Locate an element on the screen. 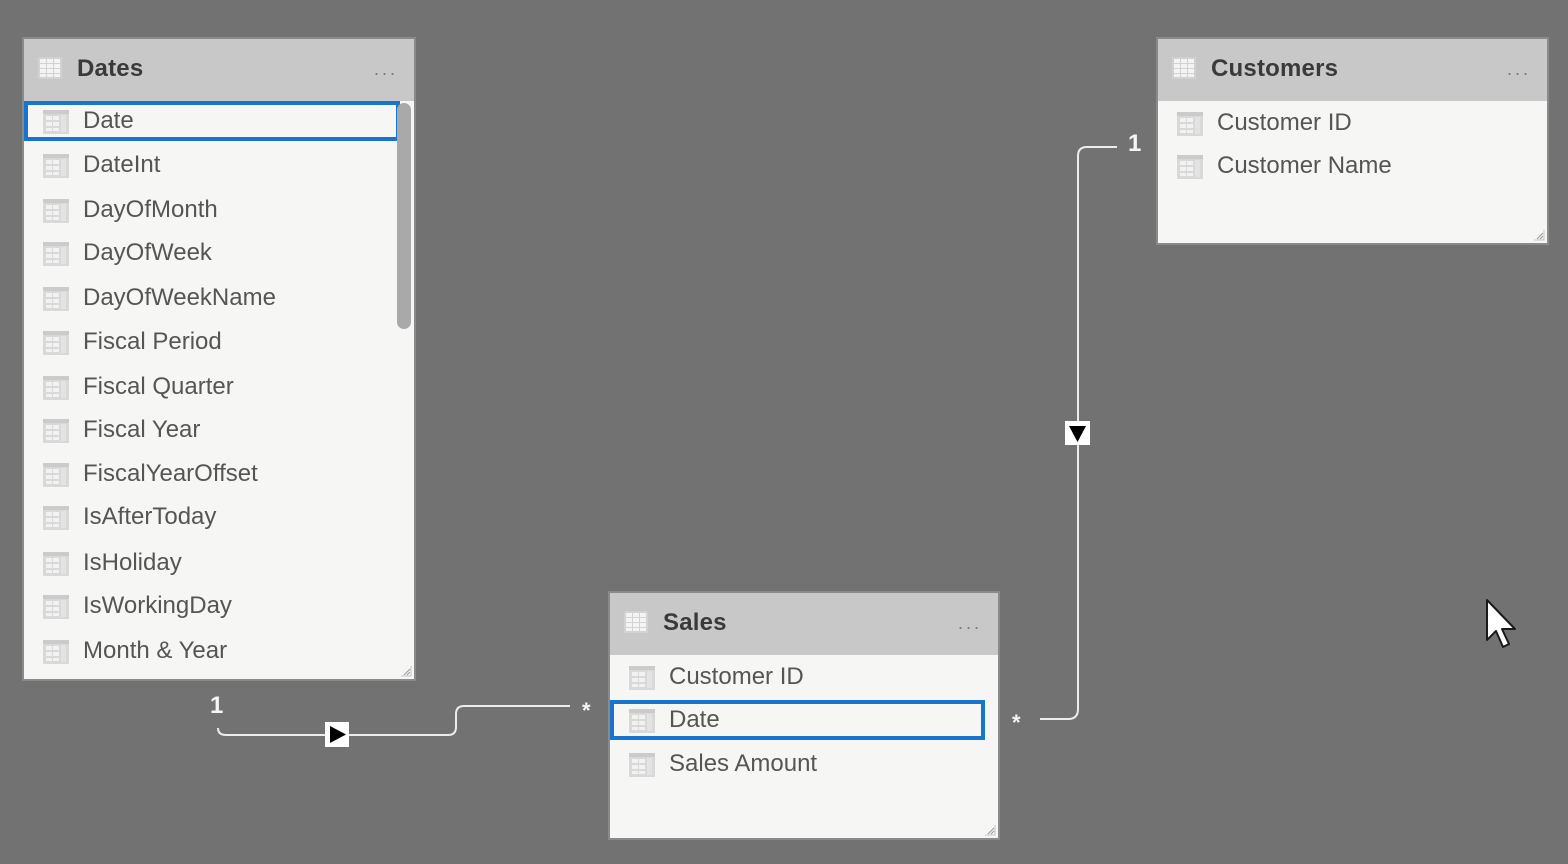 Image resolution: width=1568 pixels, height=864 pixels. field-name: Fiscal Year is located at coordinates (142, 429).